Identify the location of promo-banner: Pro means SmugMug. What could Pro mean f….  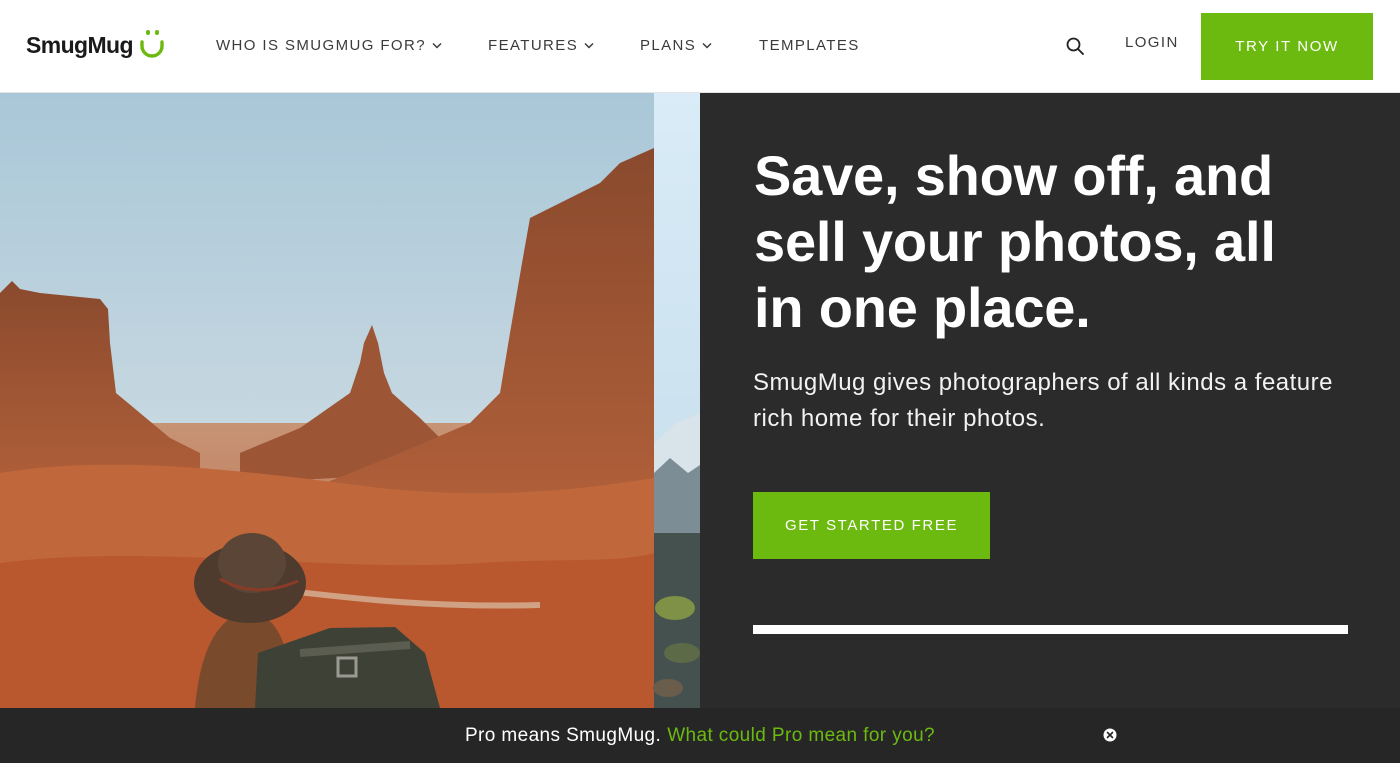
(700, 735).